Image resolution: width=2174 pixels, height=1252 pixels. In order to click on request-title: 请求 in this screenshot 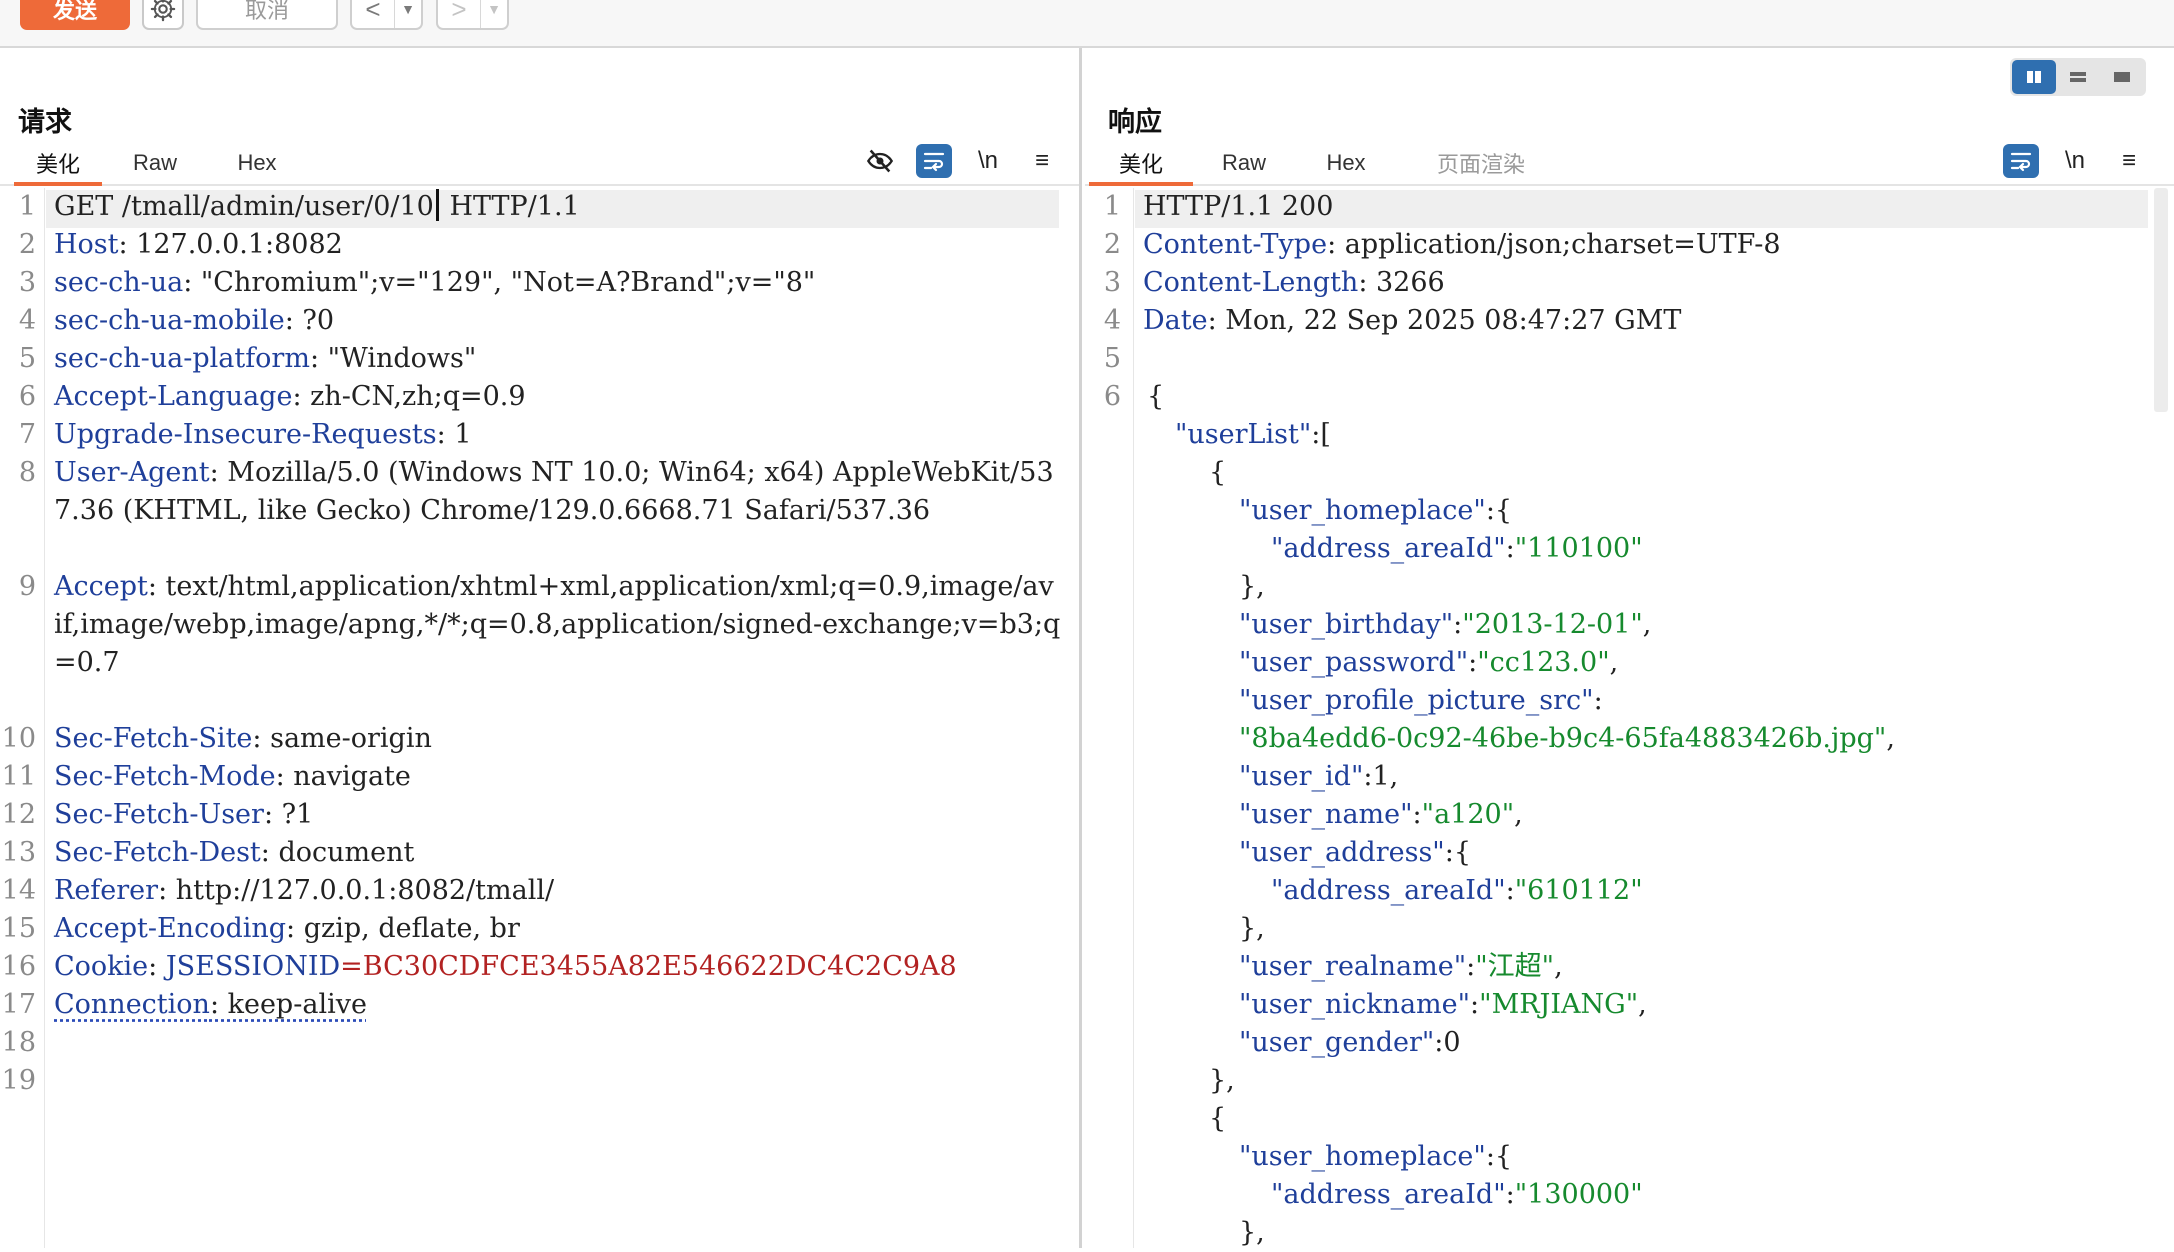, I will do `click(45, 122)`.